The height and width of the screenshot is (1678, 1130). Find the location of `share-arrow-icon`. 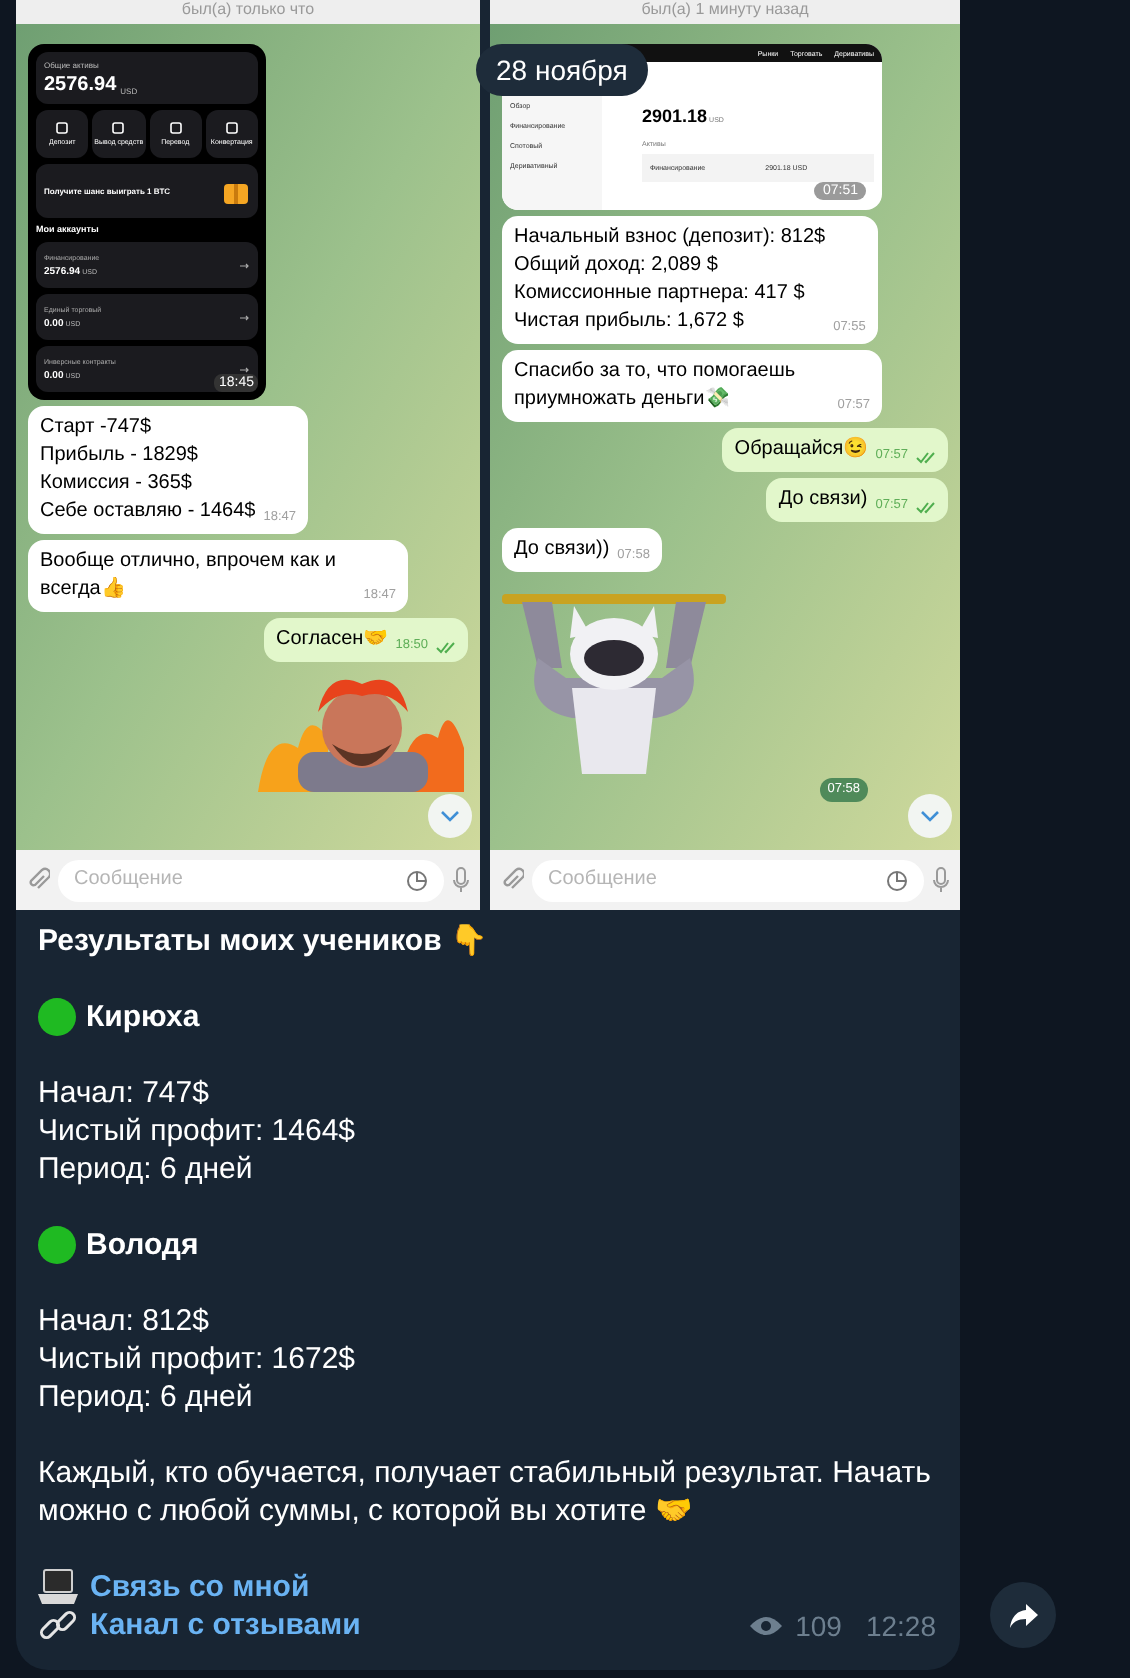

share-arrow-icon is located at coordinates (1023, 1615).